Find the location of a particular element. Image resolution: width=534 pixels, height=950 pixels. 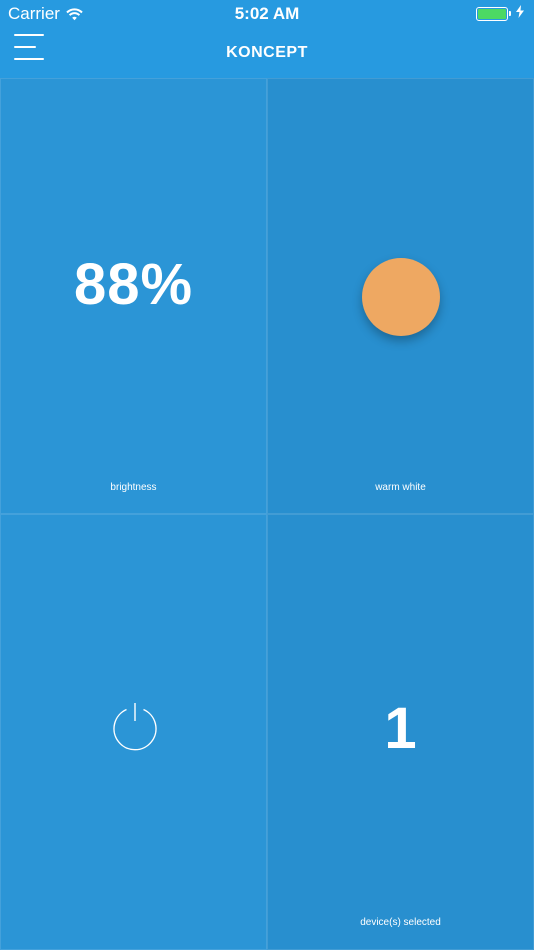

devices-label: device(s) selected is located at coordinates (400, 922).